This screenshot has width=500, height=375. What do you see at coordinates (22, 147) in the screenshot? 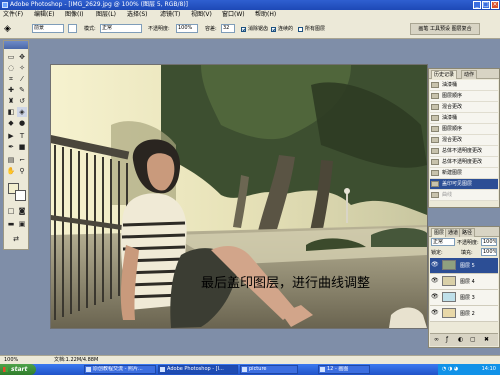
I see `shape-tool-icon: ■` at bounding box center [22, 147].